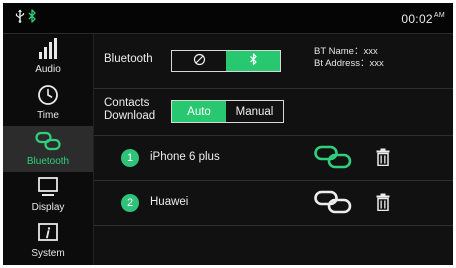 The height and width of the screenshot is (268, 456). I want to click on status-bar: 00:02AM, so click(228, 18).